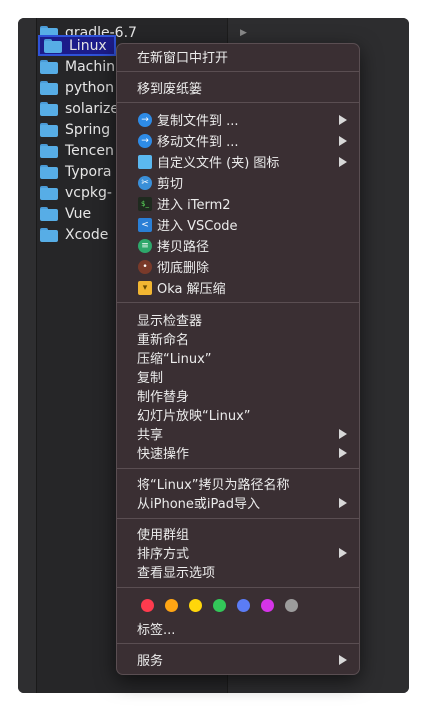  I want to click on menu-item-custom-icon: 自定义文件 (夹) 图标, so click(238, 161).